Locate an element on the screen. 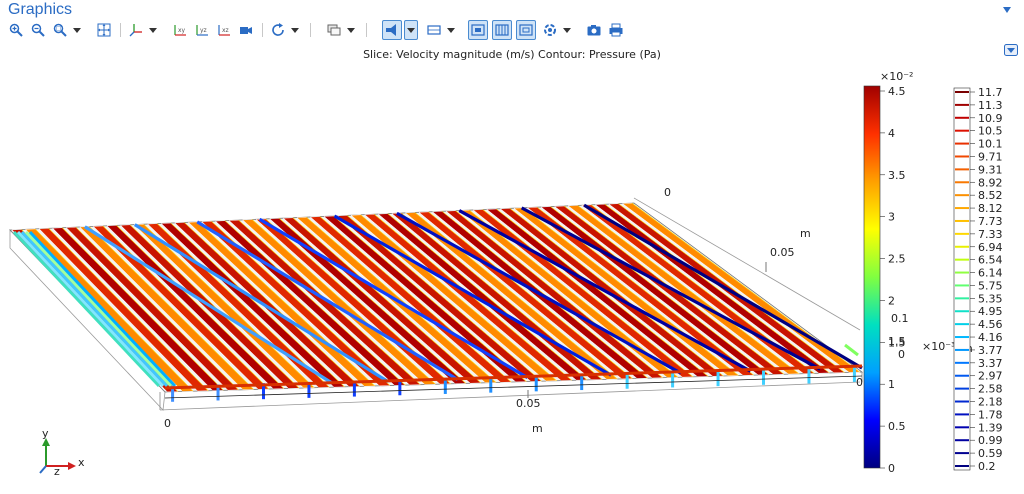  triad-z-label: z is located at coordinates (57, 471).